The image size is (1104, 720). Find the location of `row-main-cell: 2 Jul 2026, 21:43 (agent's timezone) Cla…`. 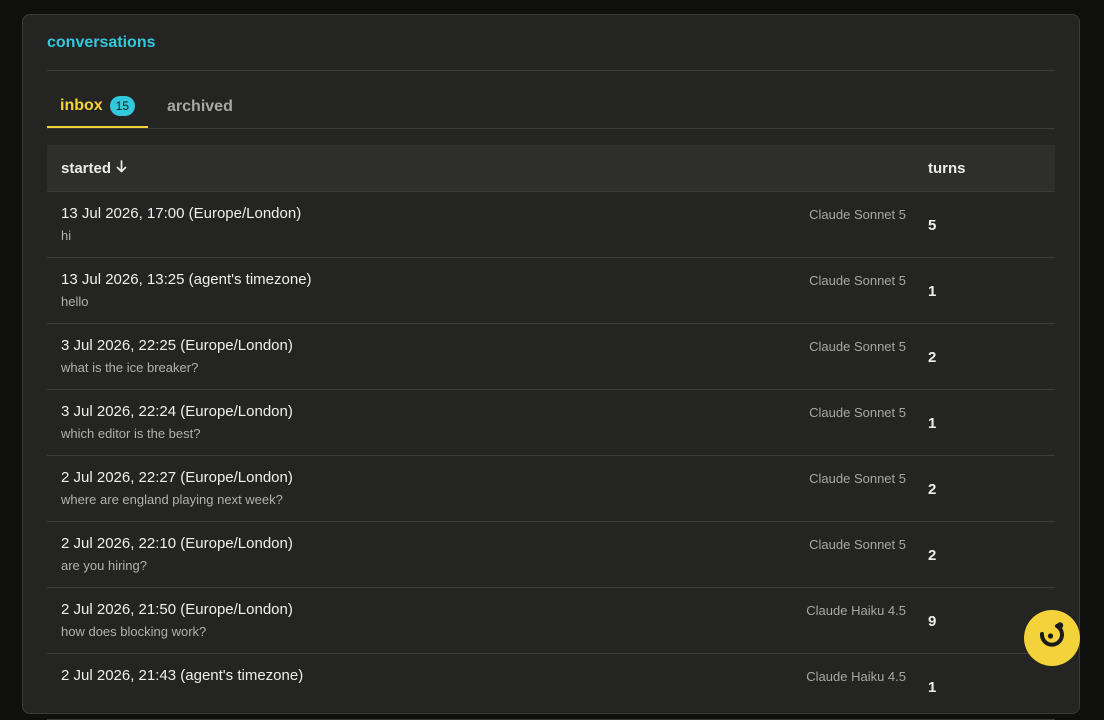

row-main-cell: 2 Jul 2026, 21:43 (agent's timezone) Cla… is located at coordinates (487, 686).